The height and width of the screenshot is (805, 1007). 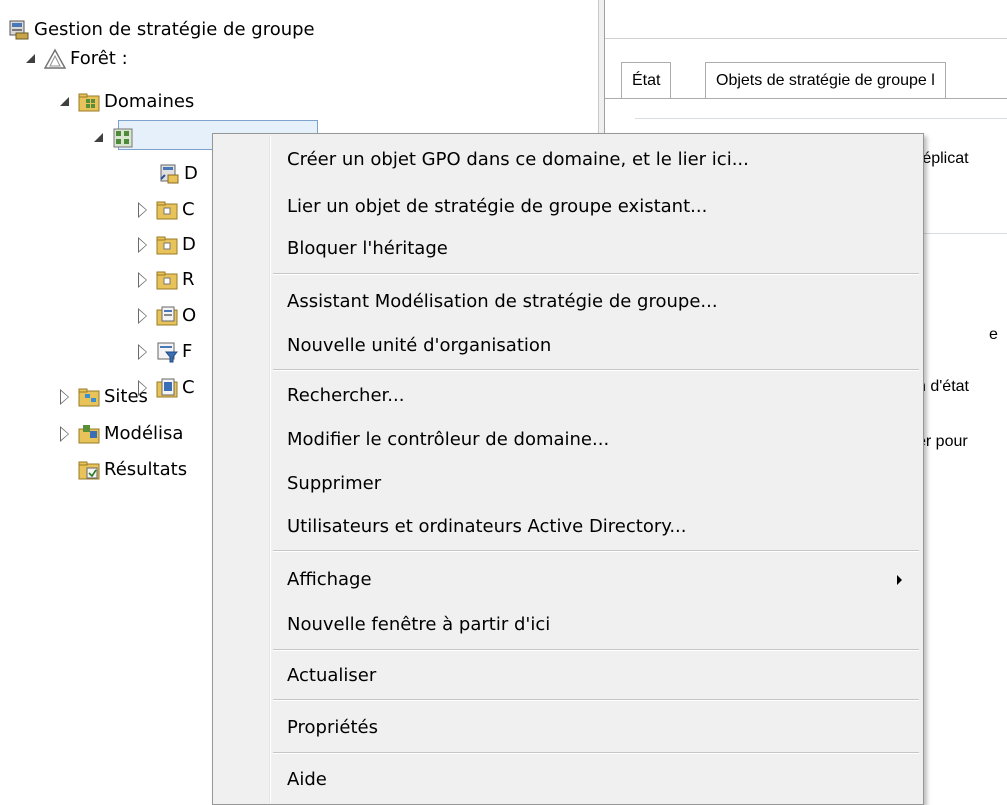 What do you see at coordinates (331, 676) in the screenshot?
I see `menu-item-refresh: Actualiser` at bounding box center [331, 676].